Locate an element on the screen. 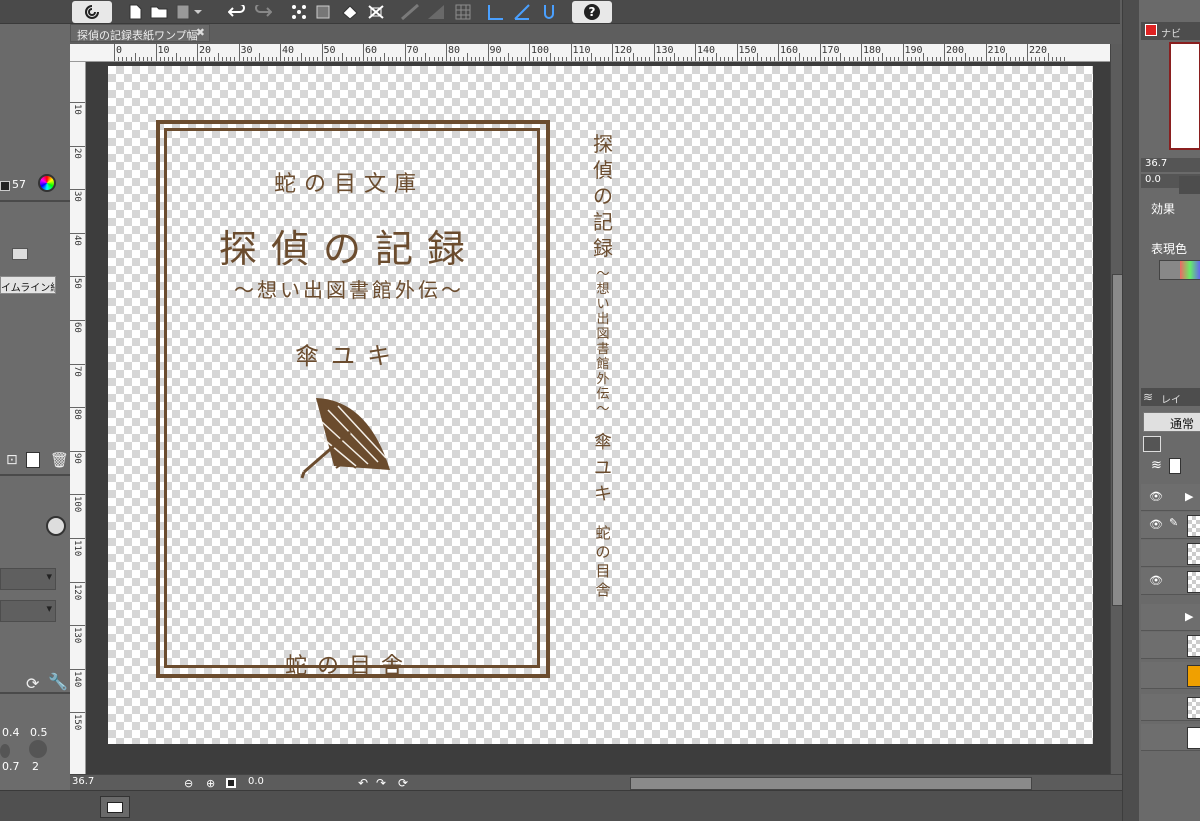  transform-icon is located at coordinates (299, 12).